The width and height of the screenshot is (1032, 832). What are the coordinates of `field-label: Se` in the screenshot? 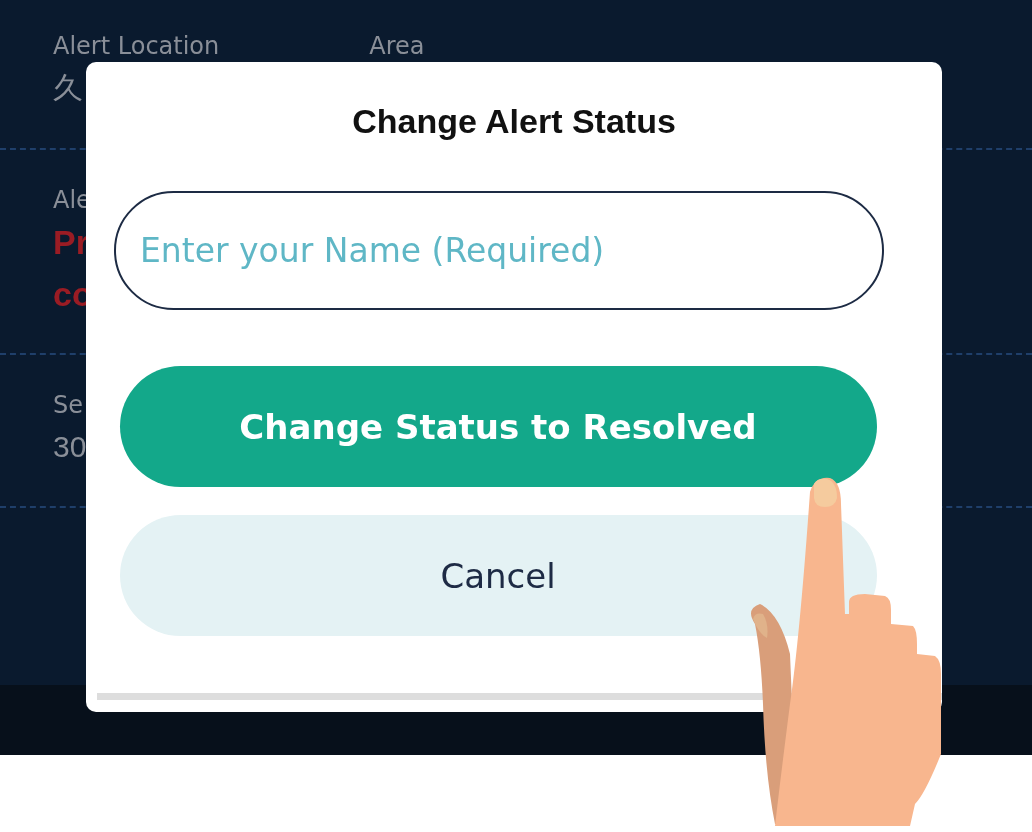 It's located at (68, 405).